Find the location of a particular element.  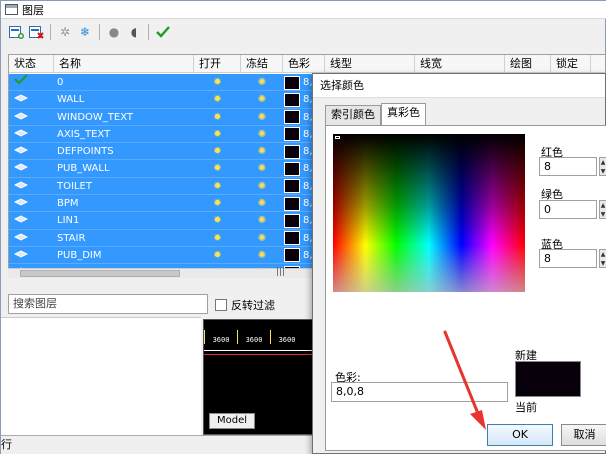

bulb-off-icon: ● is located at coordinates (114, 32).